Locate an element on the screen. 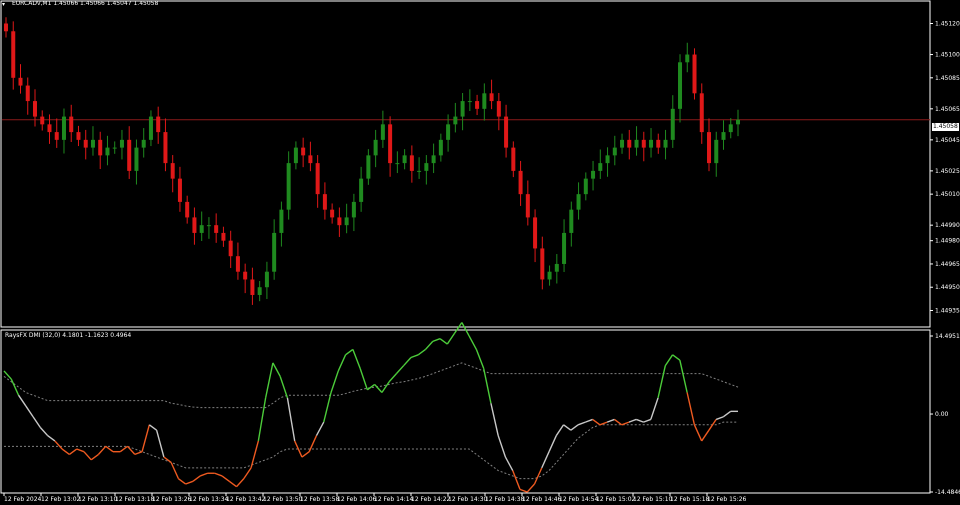 This screenshot has height=505, width=960. indicator-scale-label: 0.00 is located at coordinates (942, 414).